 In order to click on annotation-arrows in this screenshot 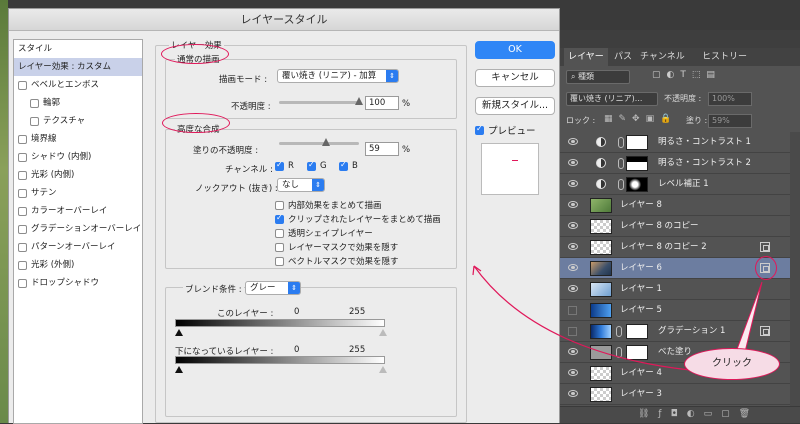, I will do `click(617, 318)`.